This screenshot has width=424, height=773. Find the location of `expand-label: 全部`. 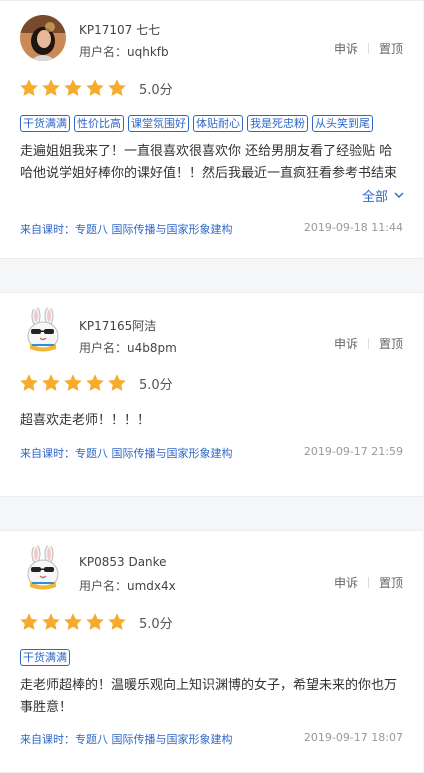

expand-label: 全部 is located at coordinates (374, 197).